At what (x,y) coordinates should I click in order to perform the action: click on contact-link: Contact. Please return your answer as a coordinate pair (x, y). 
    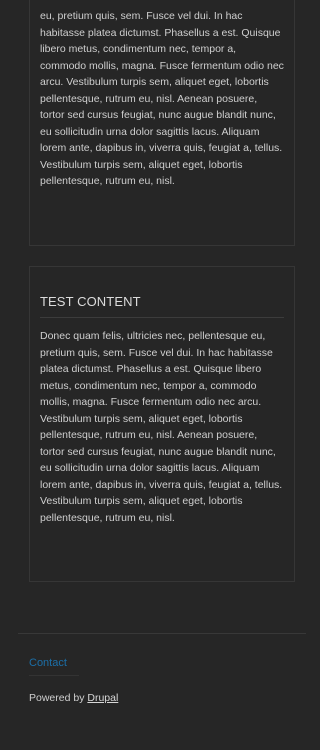
    Looking at the image, I should click on (54, 666).